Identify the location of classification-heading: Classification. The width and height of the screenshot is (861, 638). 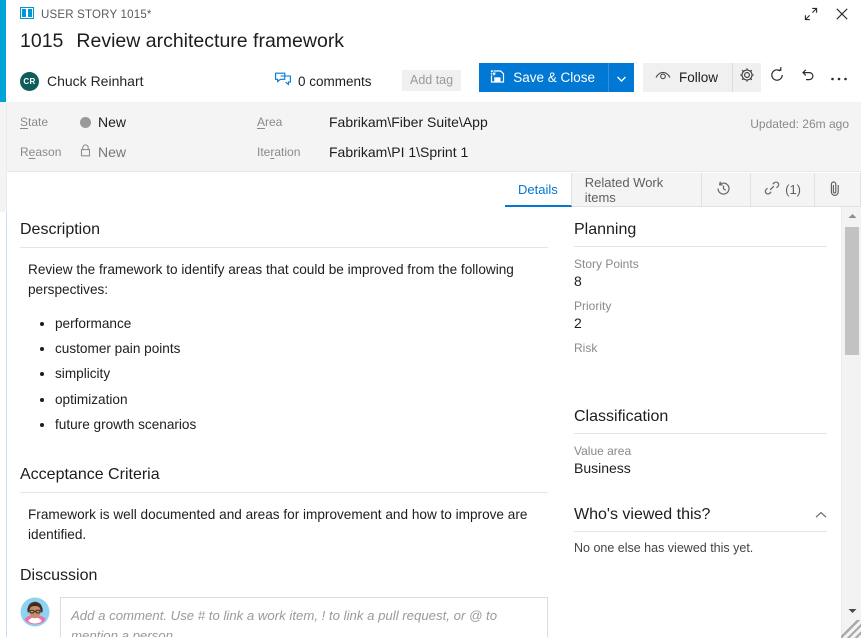
(700, 413).